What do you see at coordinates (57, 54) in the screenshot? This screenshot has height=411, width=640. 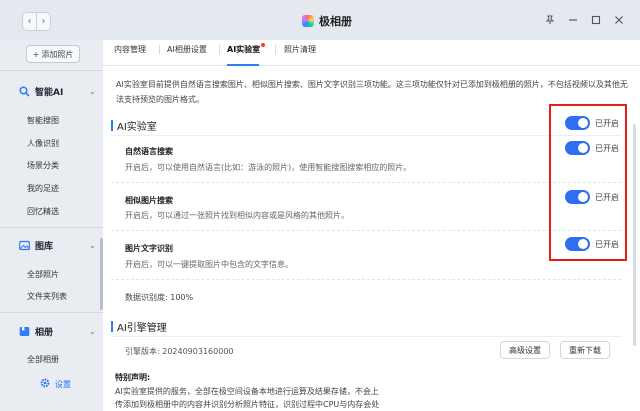 I see `add-photo-label: 添加照片` at bounding box center [57, 54].